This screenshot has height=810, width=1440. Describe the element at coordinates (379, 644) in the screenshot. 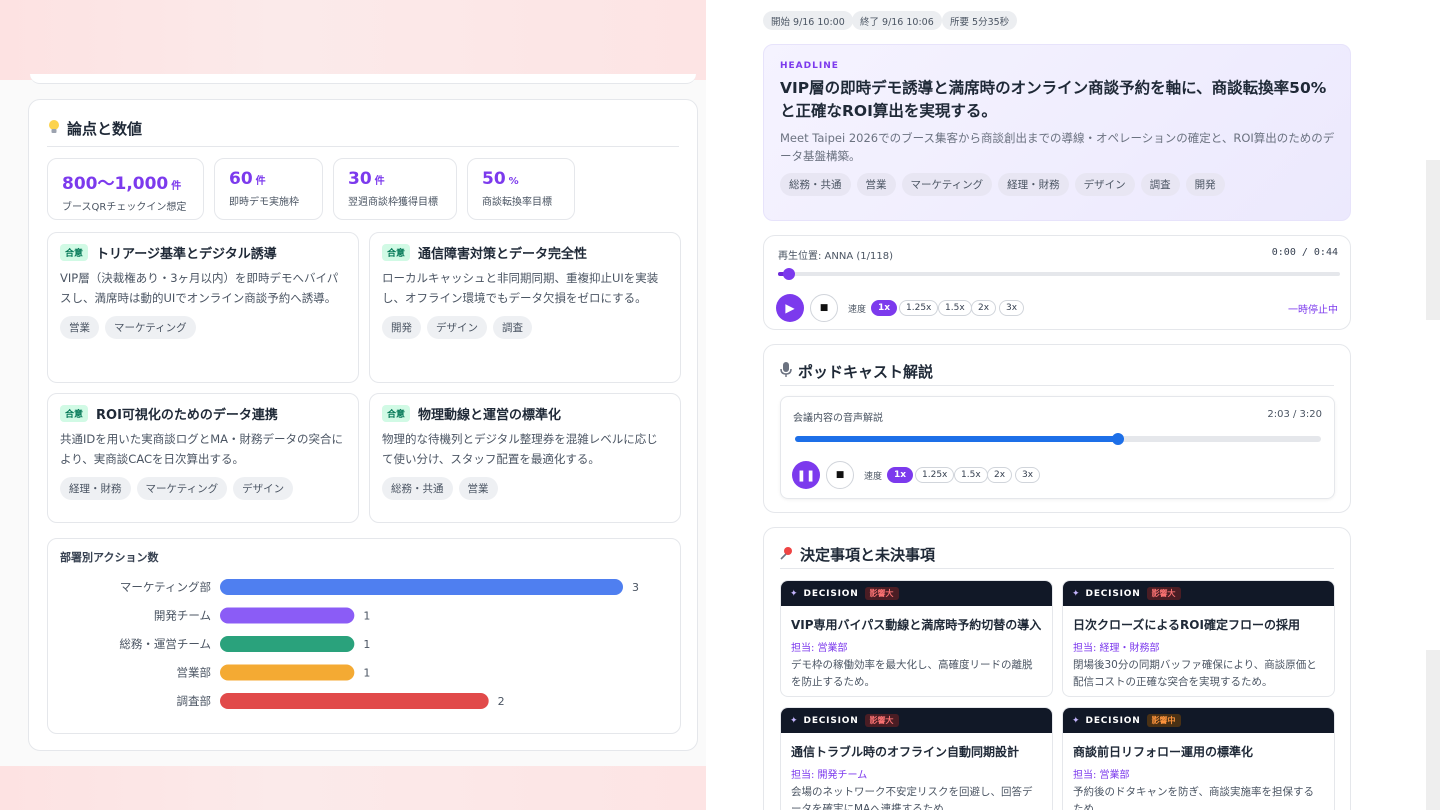

I see `bar-chart-svg: マーケティング部 3 開発チーム 1 総務・運営チーム 1 営業部 1 調査部 2` at that location.